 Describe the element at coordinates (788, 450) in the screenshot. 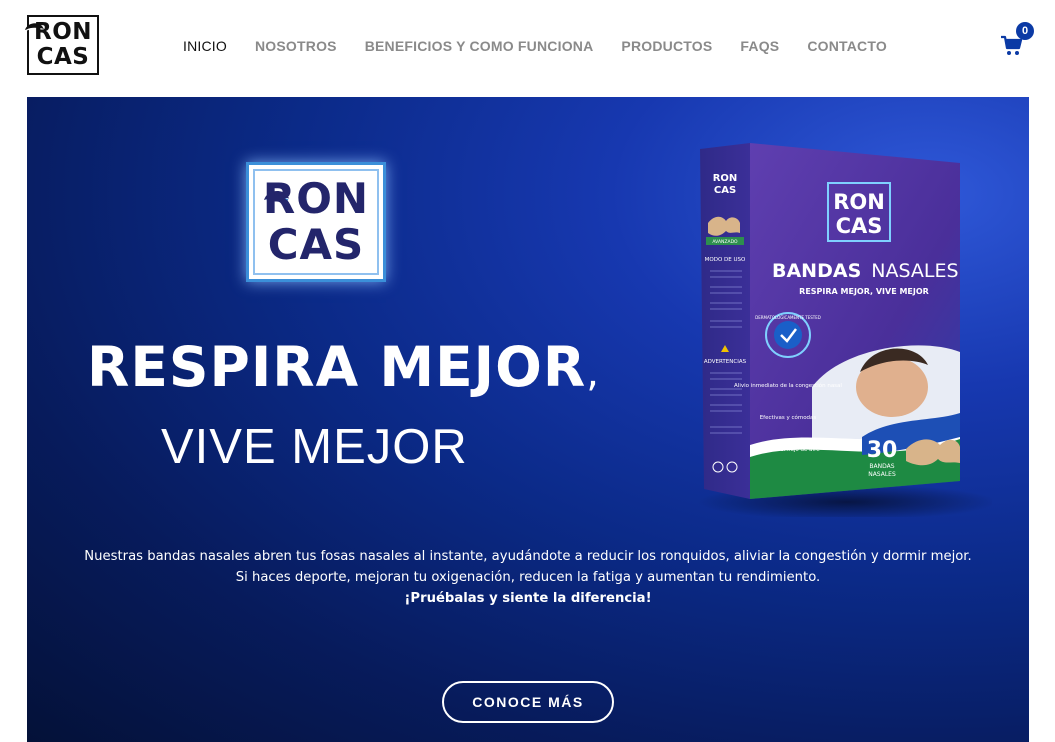

I see `box-benefit-3: Mejoran el flujo de aire` at that location.